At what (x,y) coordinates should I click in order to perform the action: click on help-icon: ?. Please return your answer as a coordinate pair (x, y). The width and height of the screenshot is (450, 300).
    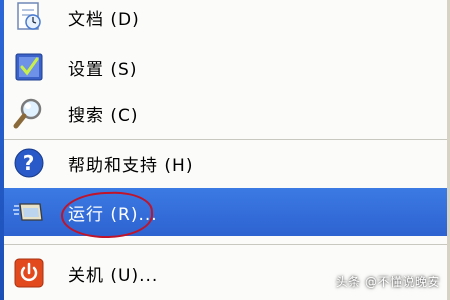
    Looking at the image, I should click on (29, 163).